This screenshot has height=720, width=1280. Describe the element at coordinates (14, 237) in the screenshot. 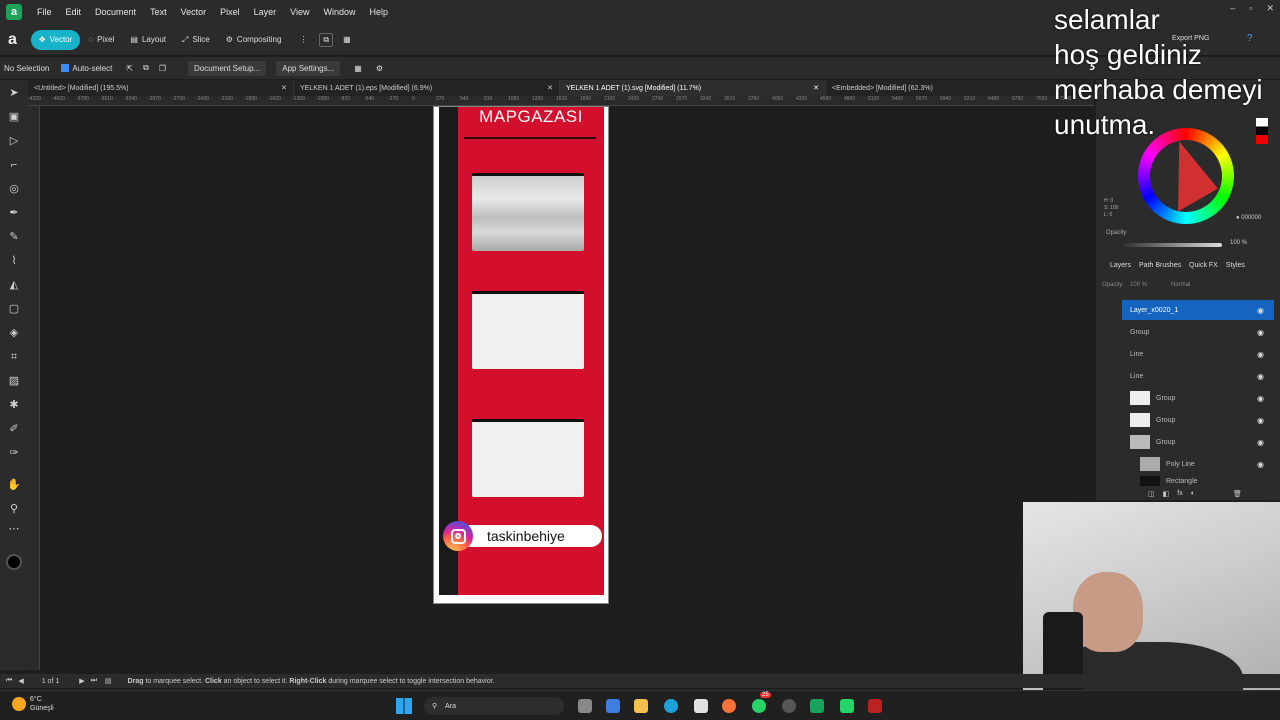

I see `pencil-tool-icon: ✎` at that location.